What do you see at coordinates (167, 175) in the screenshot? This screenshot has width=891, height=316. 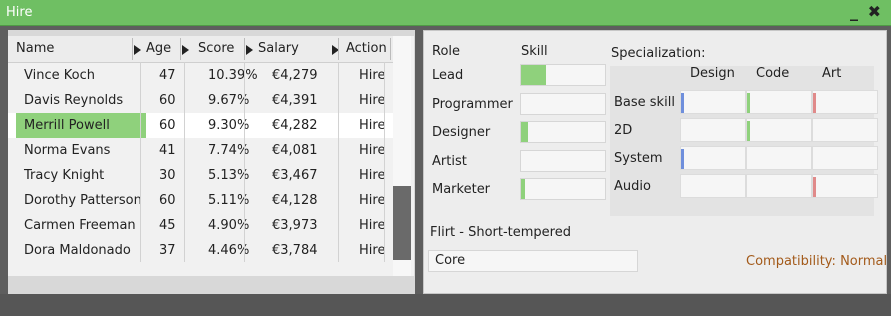 I see `row-age: 30` at bounding box center [167, 175].